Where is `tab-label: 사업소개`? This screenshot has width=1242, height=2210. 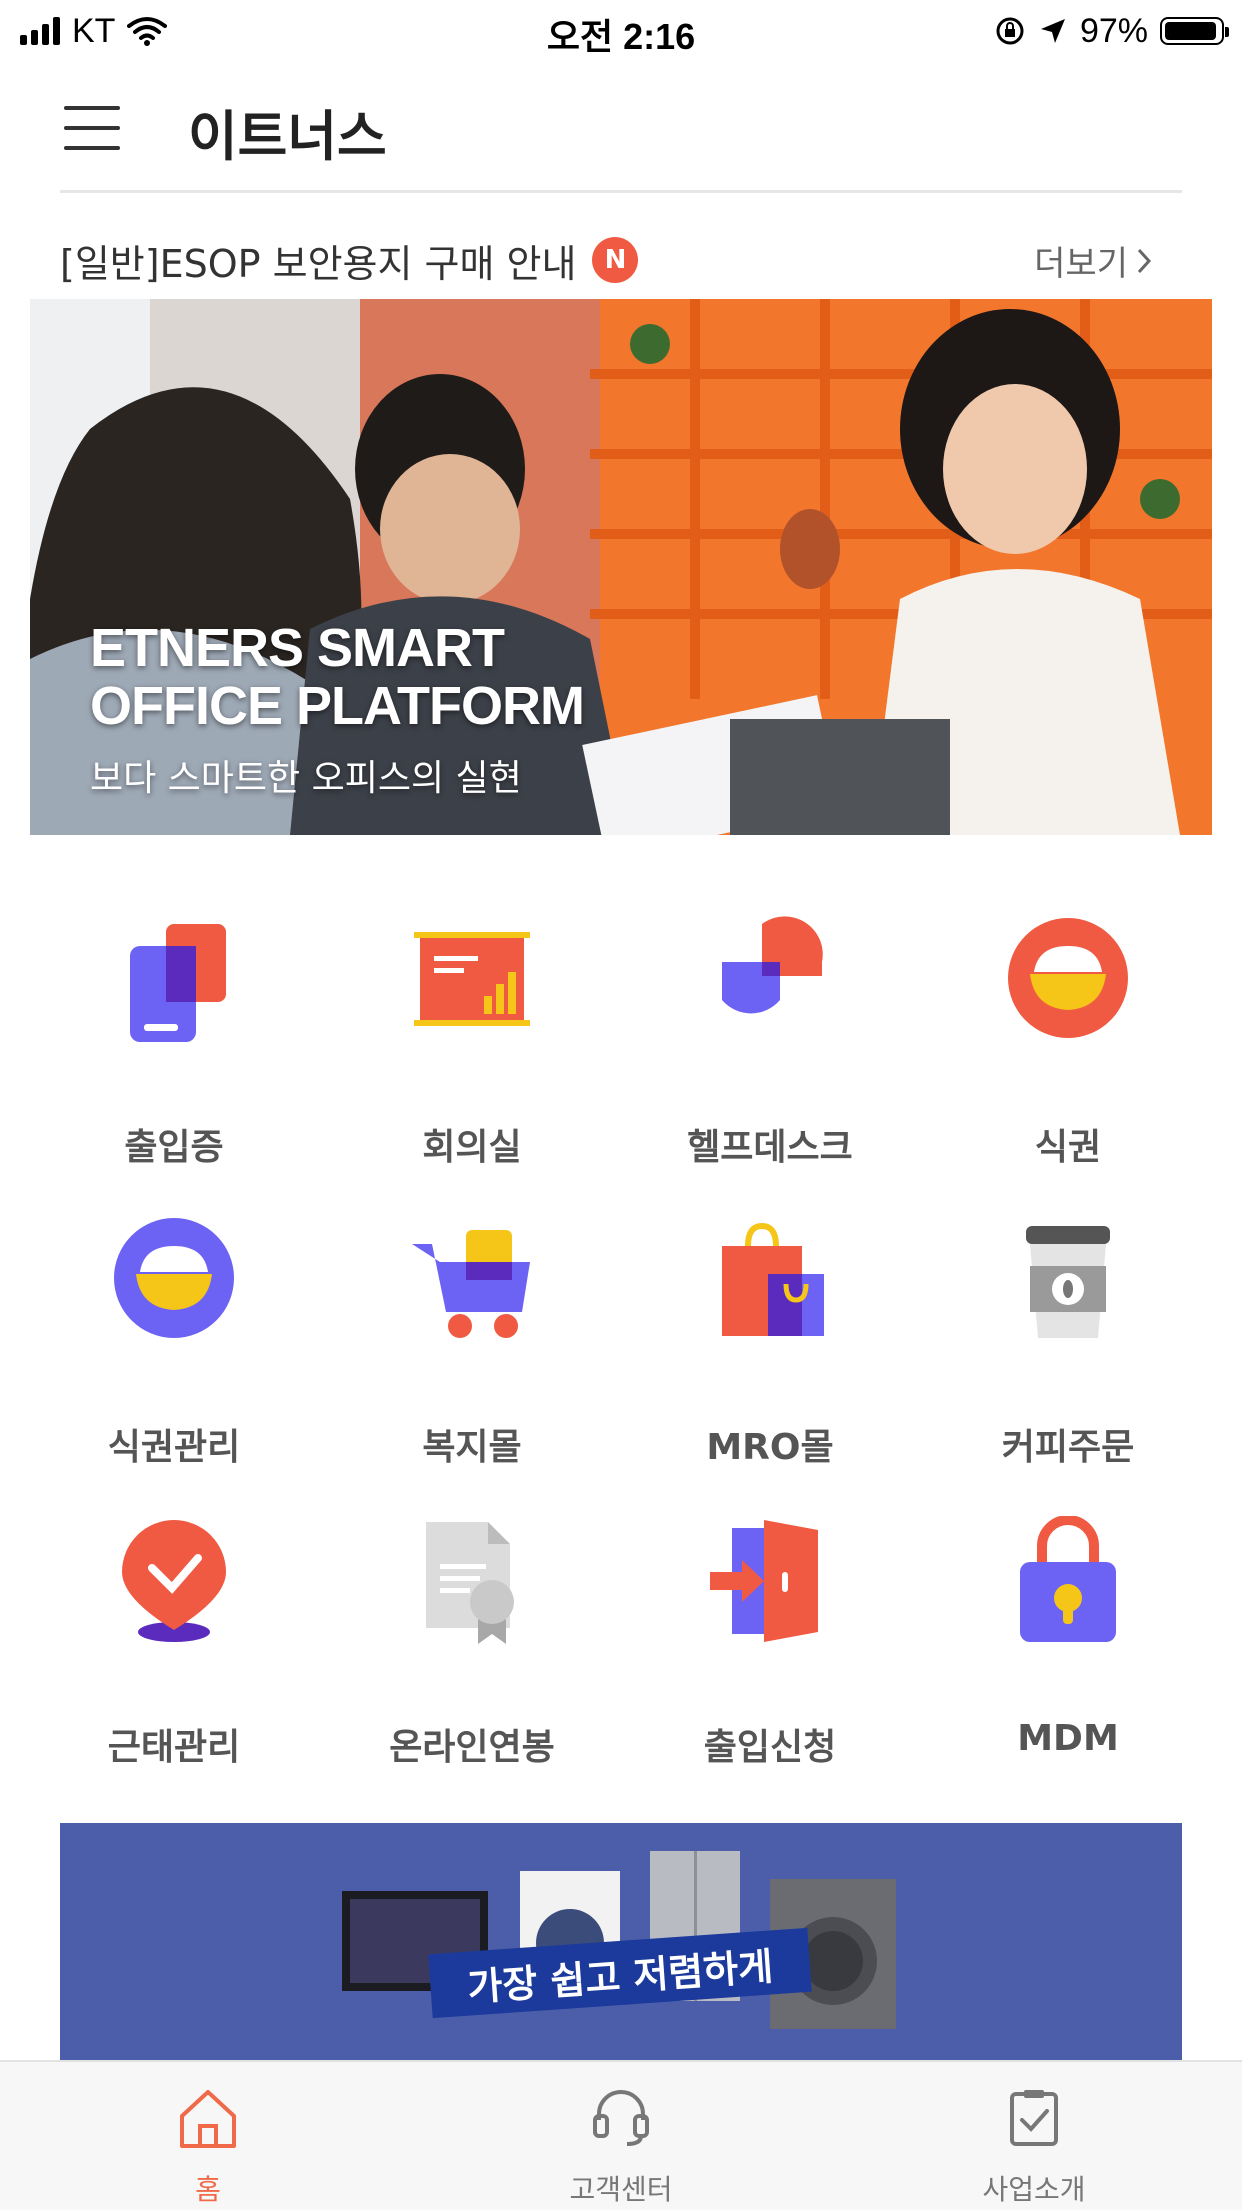
tab-label: 사업소개 is located at coordinates (1034, 2189).